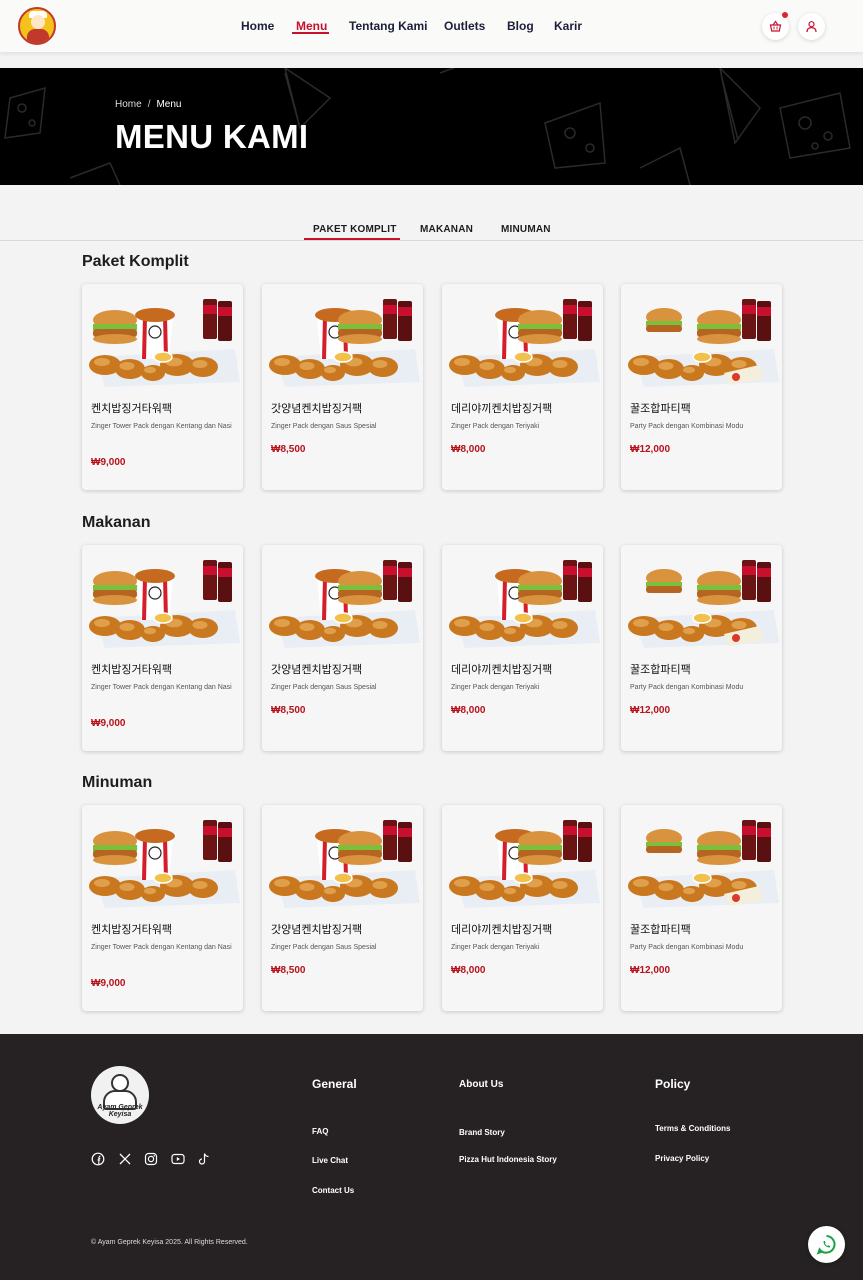  I want to click on breadcrumb-current: Menu, so click(169, 104).